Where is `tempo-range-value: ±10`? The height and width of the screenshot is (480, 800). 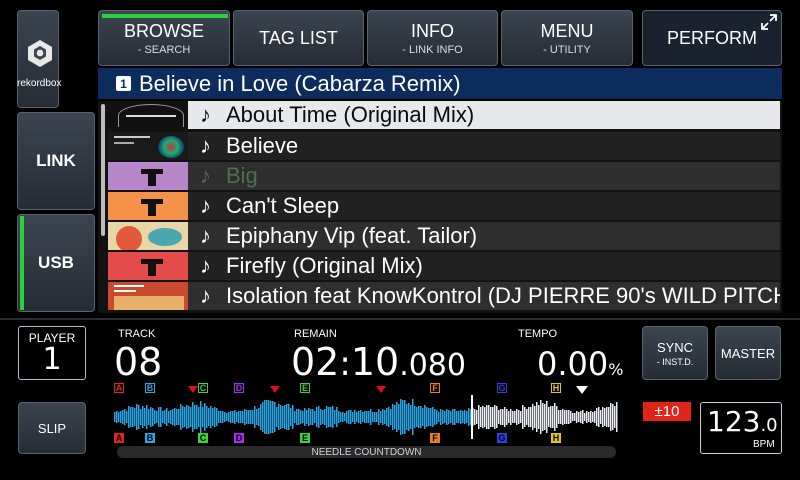
tempo-range-value: ±10 is located at coordinates (667, 411).